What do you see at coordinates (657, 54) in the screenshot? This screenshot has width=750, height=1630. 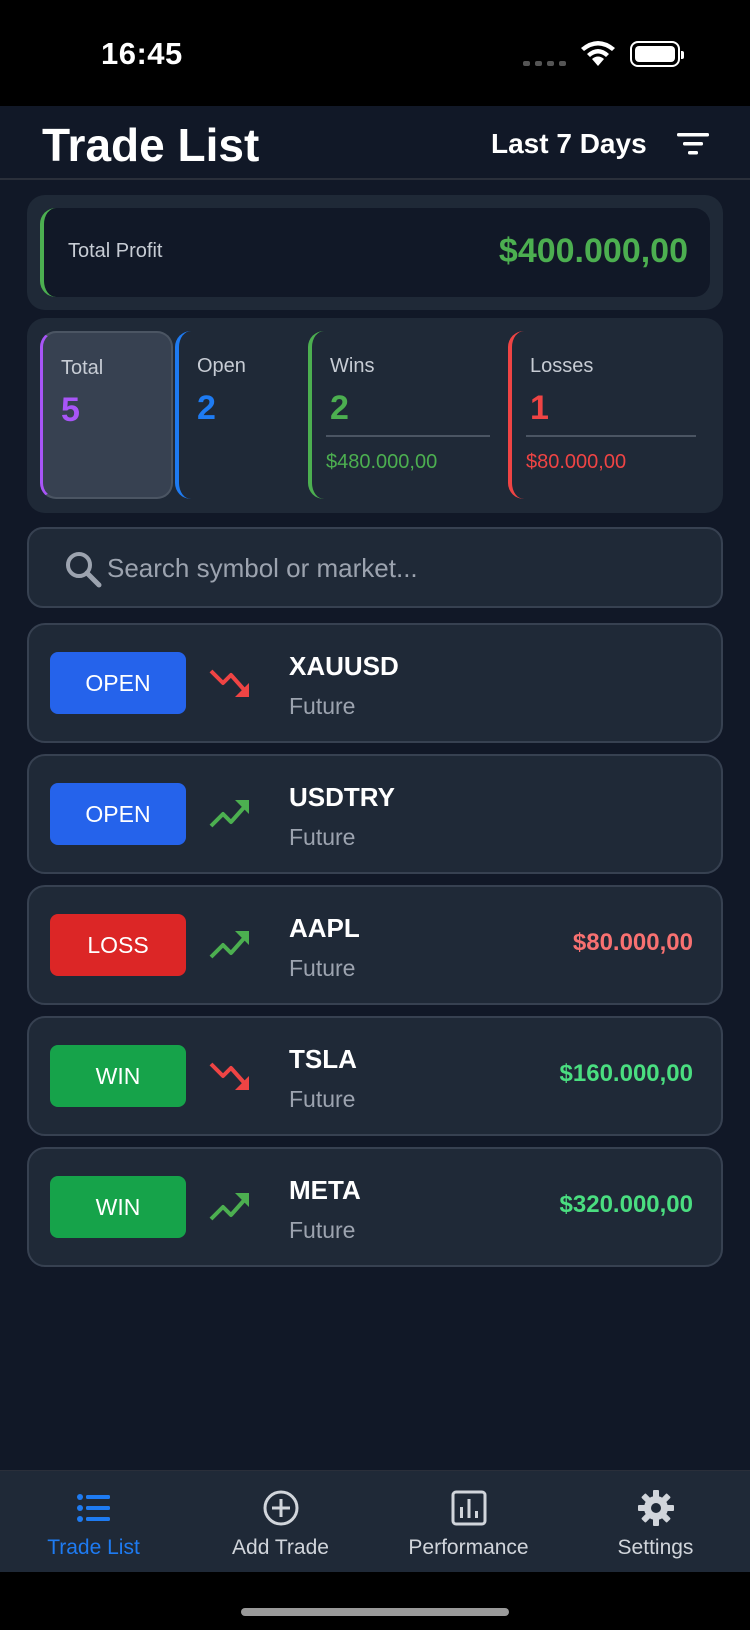 I see `battery-icon` at bounding box center [657, 54].